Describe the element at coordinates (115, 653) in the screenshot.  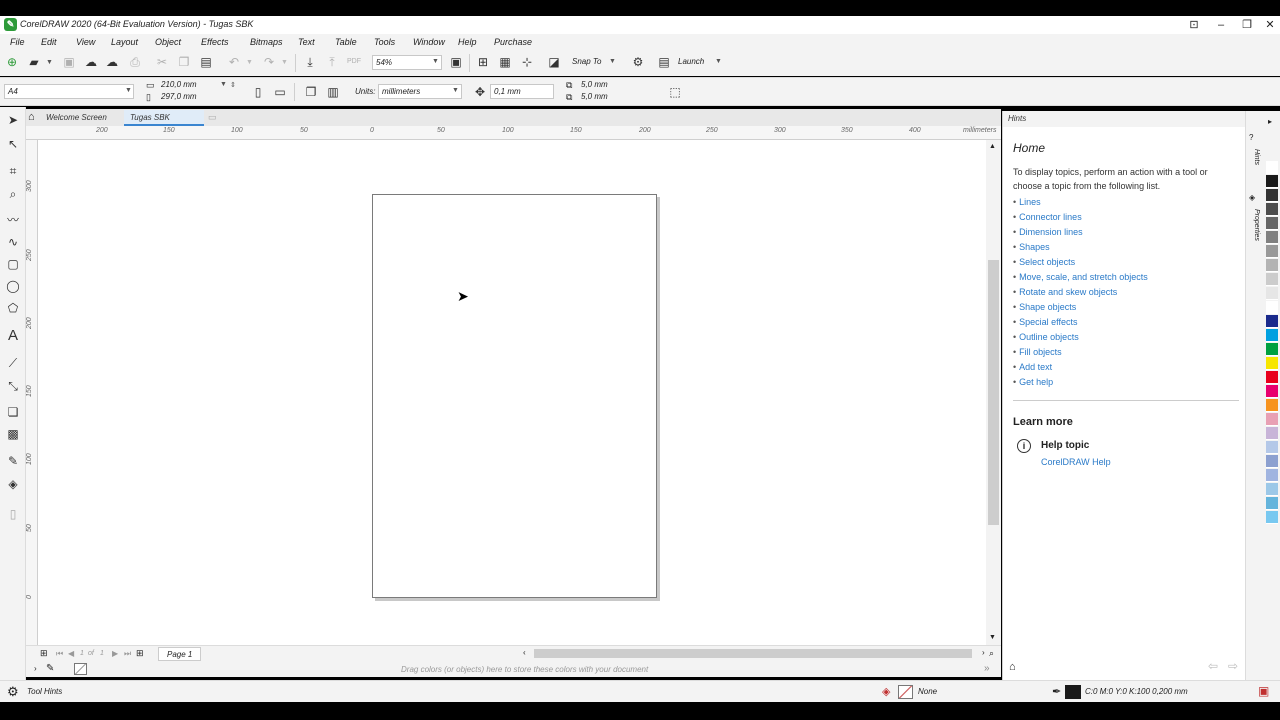
I see `next-page-icon: ▶` at that location.